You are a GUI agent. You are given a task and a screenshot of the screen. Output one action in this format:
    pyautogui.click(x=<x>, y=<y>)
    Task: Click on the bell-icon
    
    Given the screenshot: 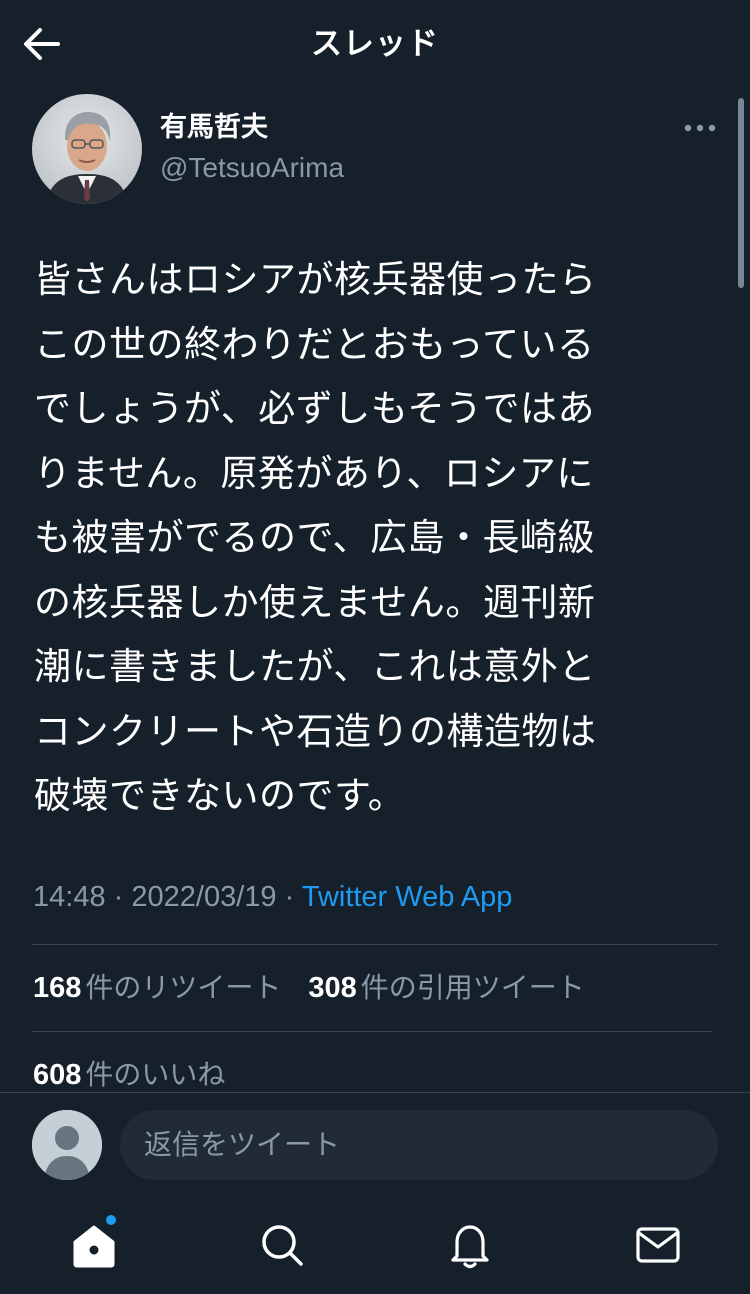 What is the action you would take?
    pyautogui.click(x=470, y=1247)
    